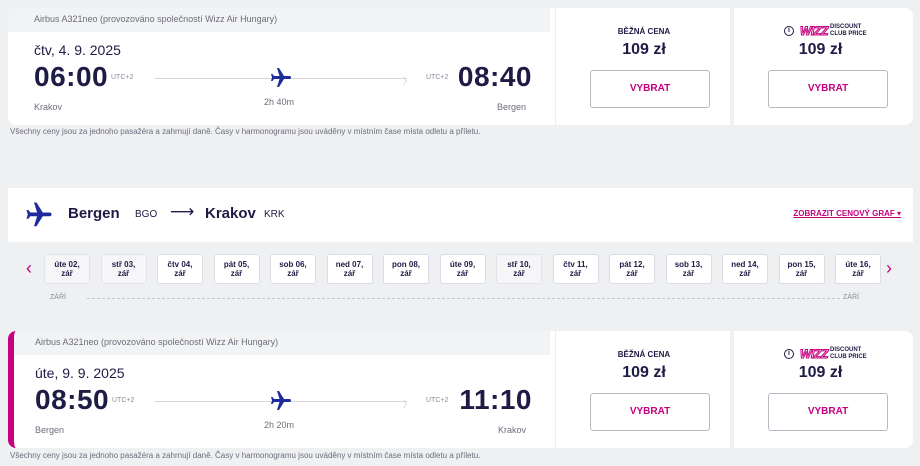 The image size is (920, 466). I want to click on date-tab: stř 03, zář, so click(123, 269).